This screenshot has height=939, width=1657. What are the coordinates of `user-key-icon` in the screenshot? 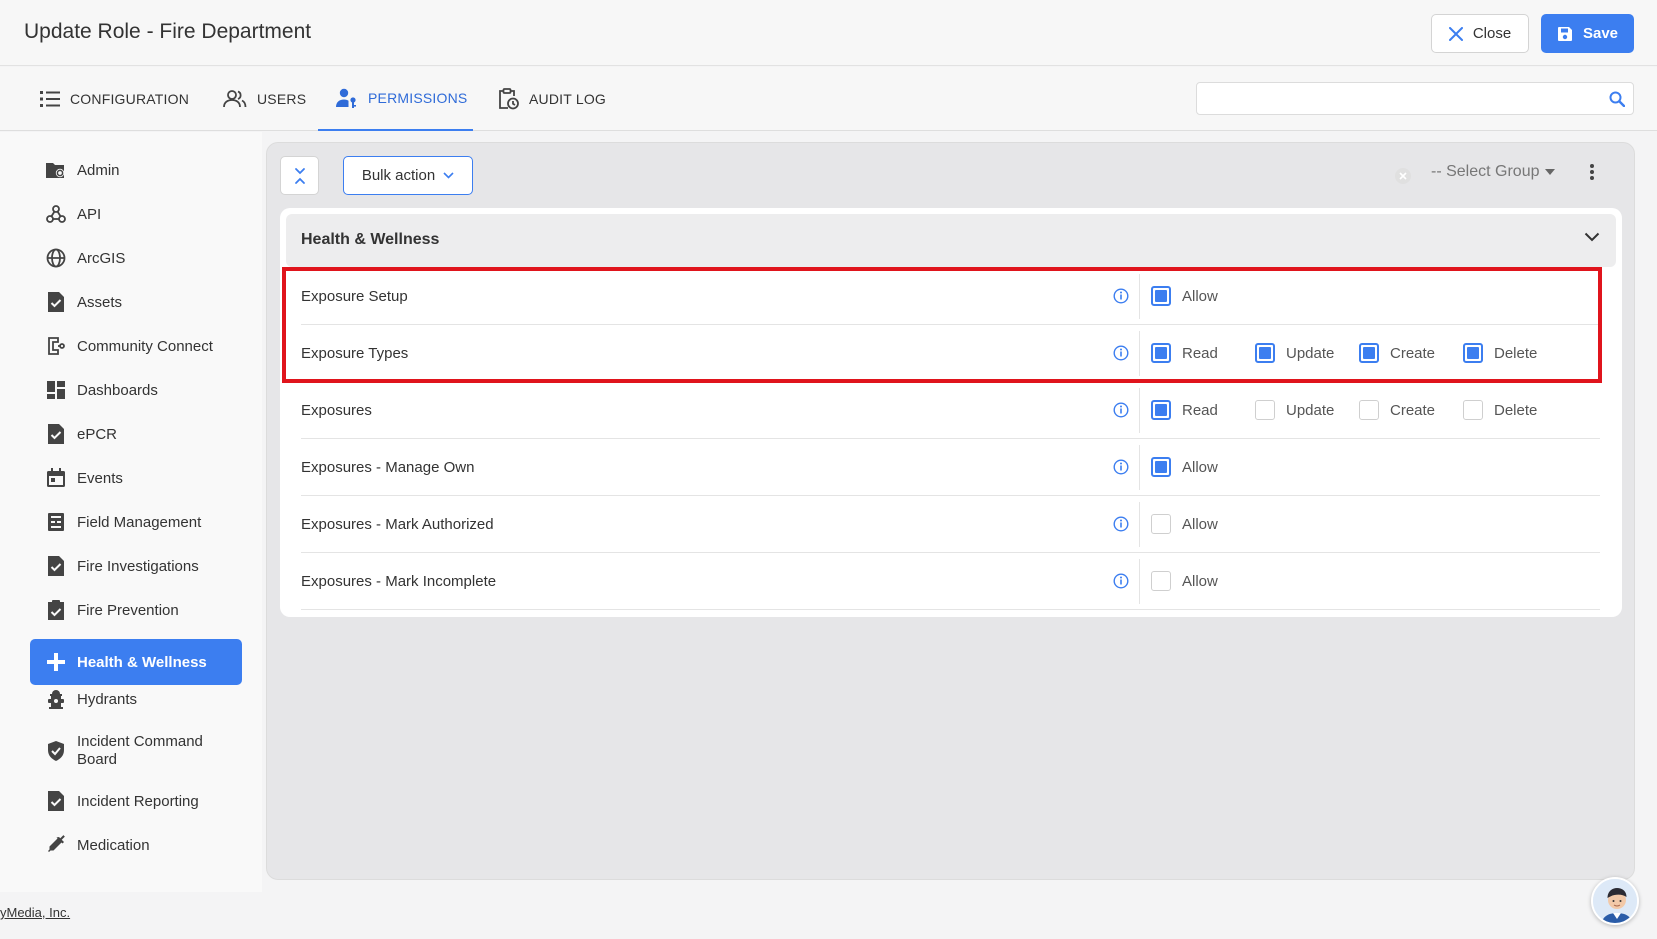 It's located at (346, 98).